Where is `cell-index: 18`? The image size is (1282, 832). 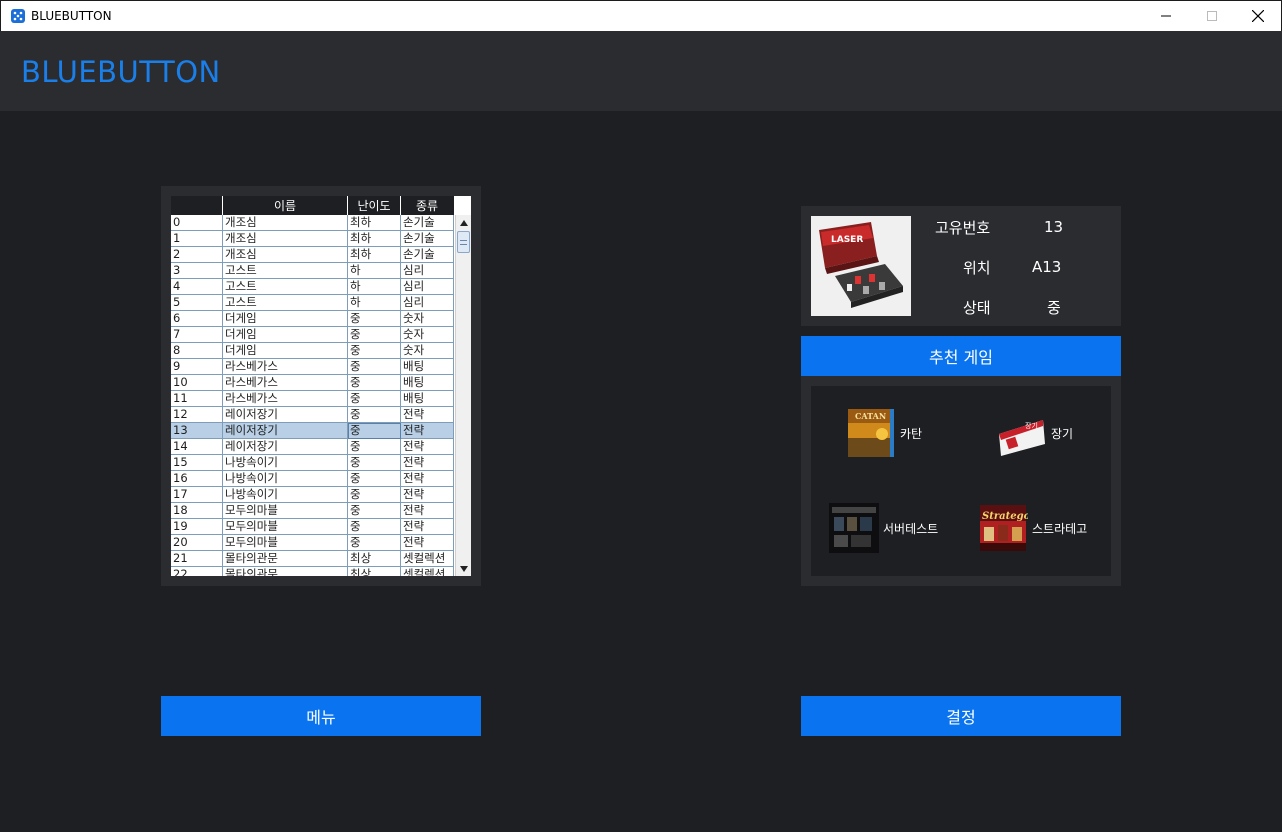
cell-index: 18 is located at coordinates (197, 511).